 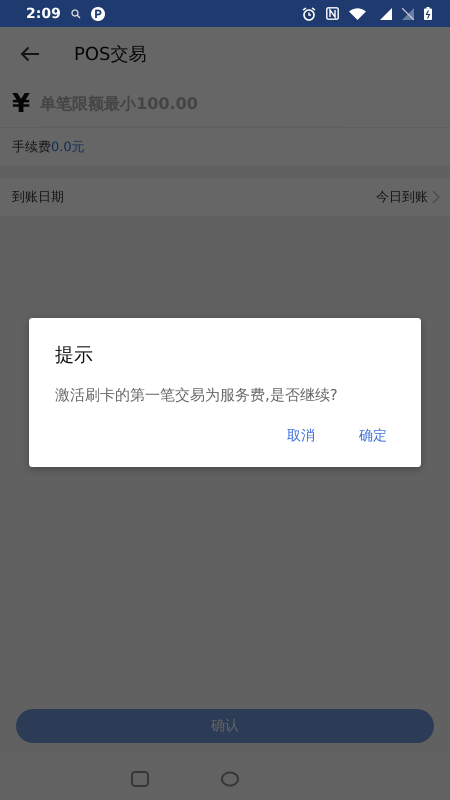 What do you see at coordinates (428, 13) in the screenshot?
I see `battery-icon` at bounding box center [428, 13].